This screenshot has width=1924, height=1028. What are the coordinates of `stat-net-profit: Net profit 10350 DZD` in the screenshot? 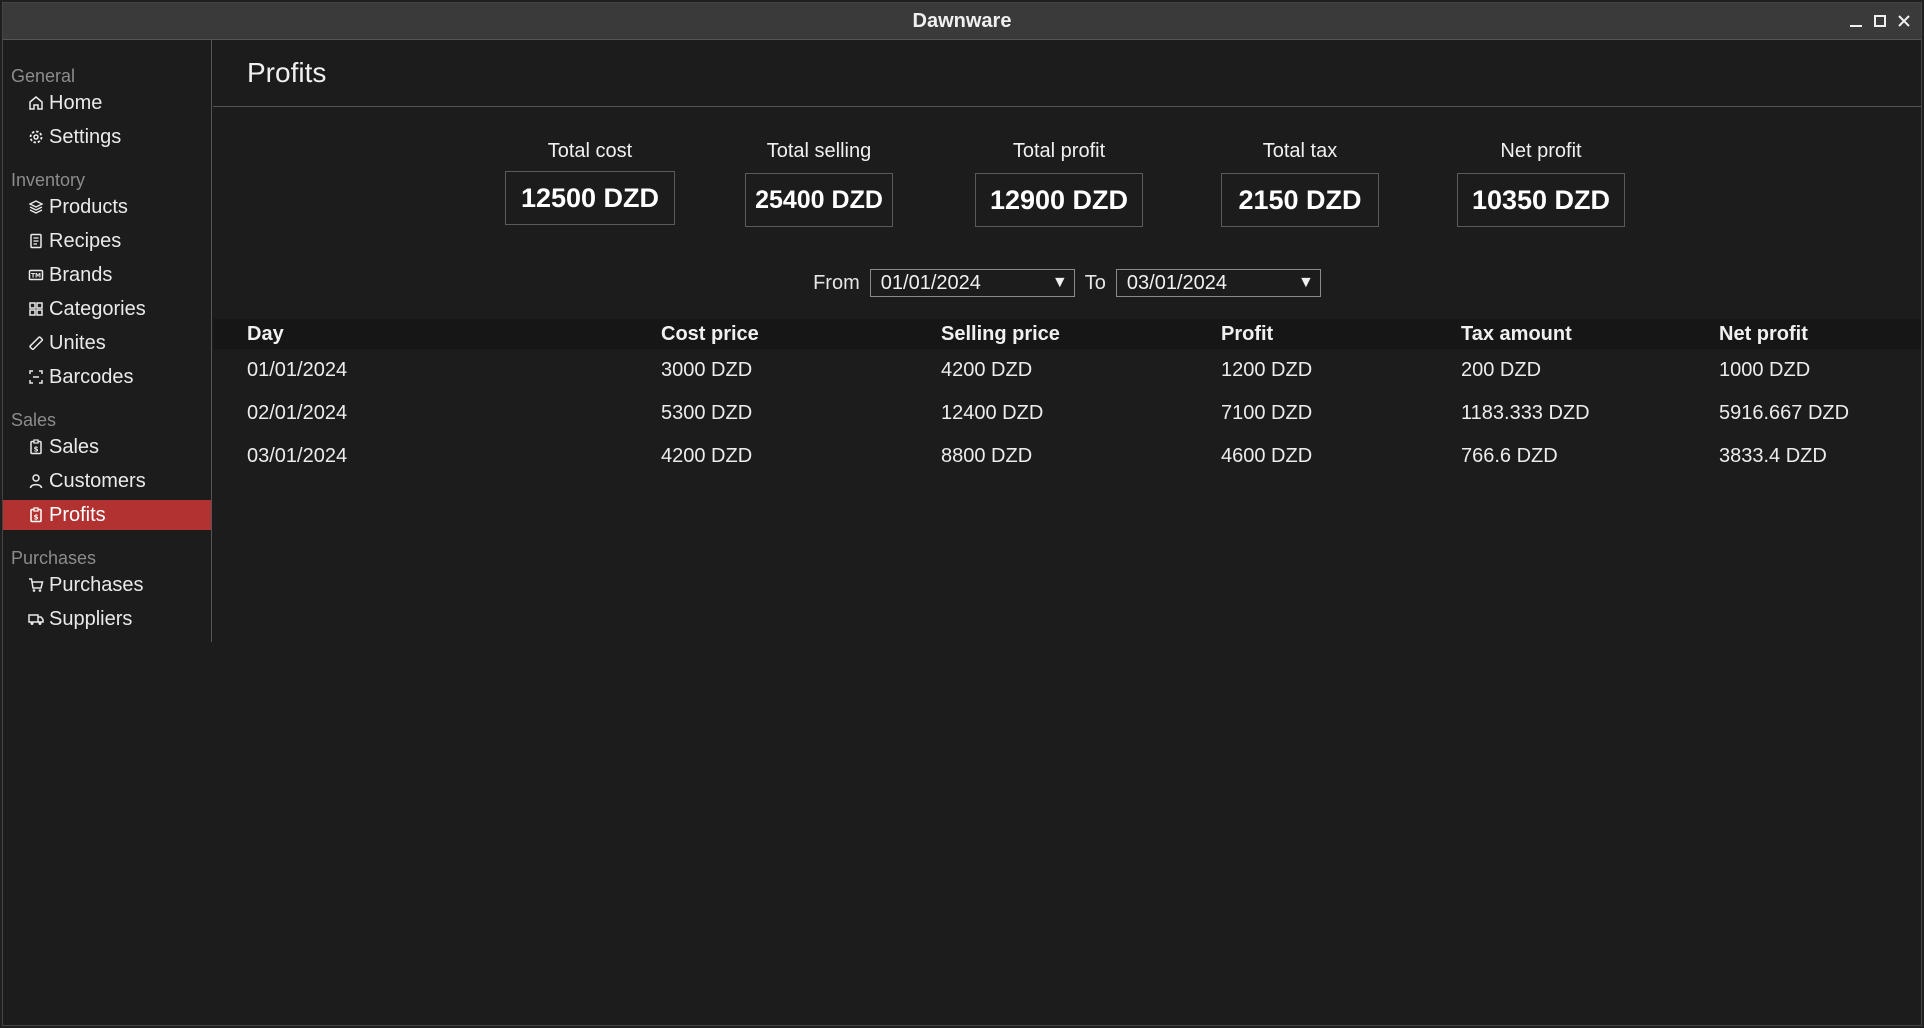 It's located at (1541, 183).